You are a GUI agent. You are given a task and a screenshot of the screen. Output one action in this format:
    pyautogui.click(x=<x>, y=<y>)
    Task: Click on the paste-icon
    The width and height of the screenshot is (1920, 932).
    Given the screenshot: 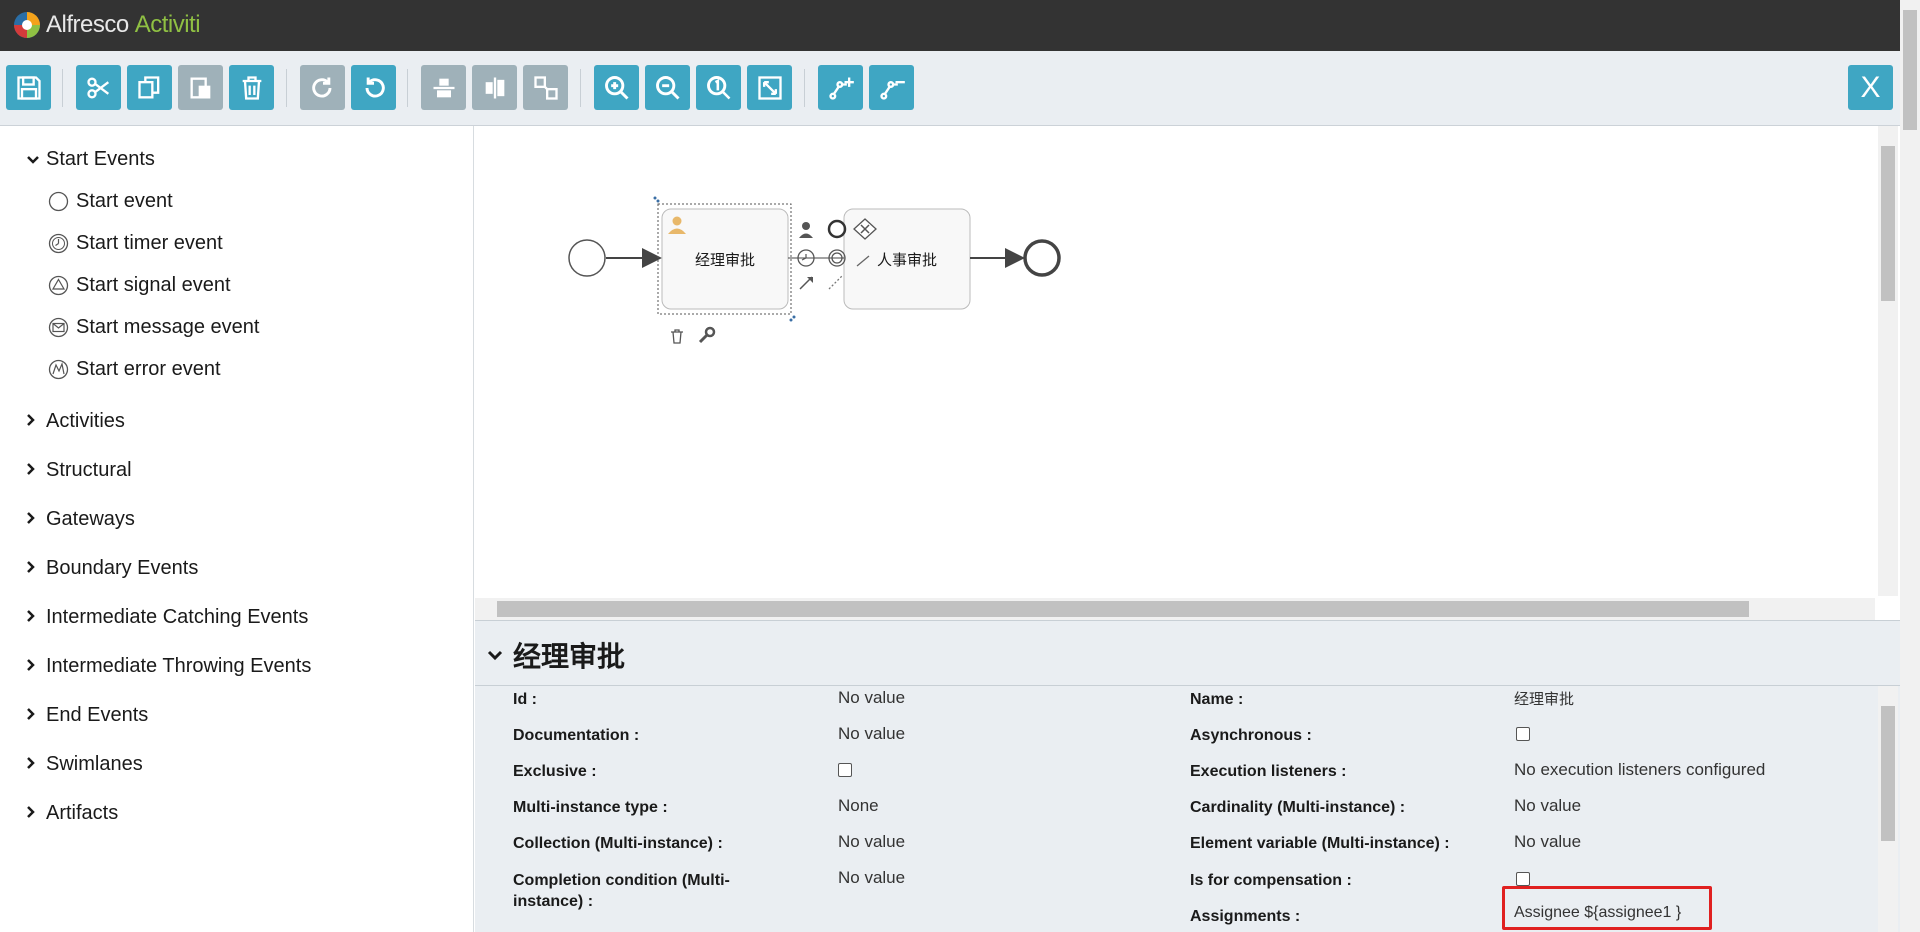 What is the action you would take?
    pyautogui.click(x=200, y=87)
    